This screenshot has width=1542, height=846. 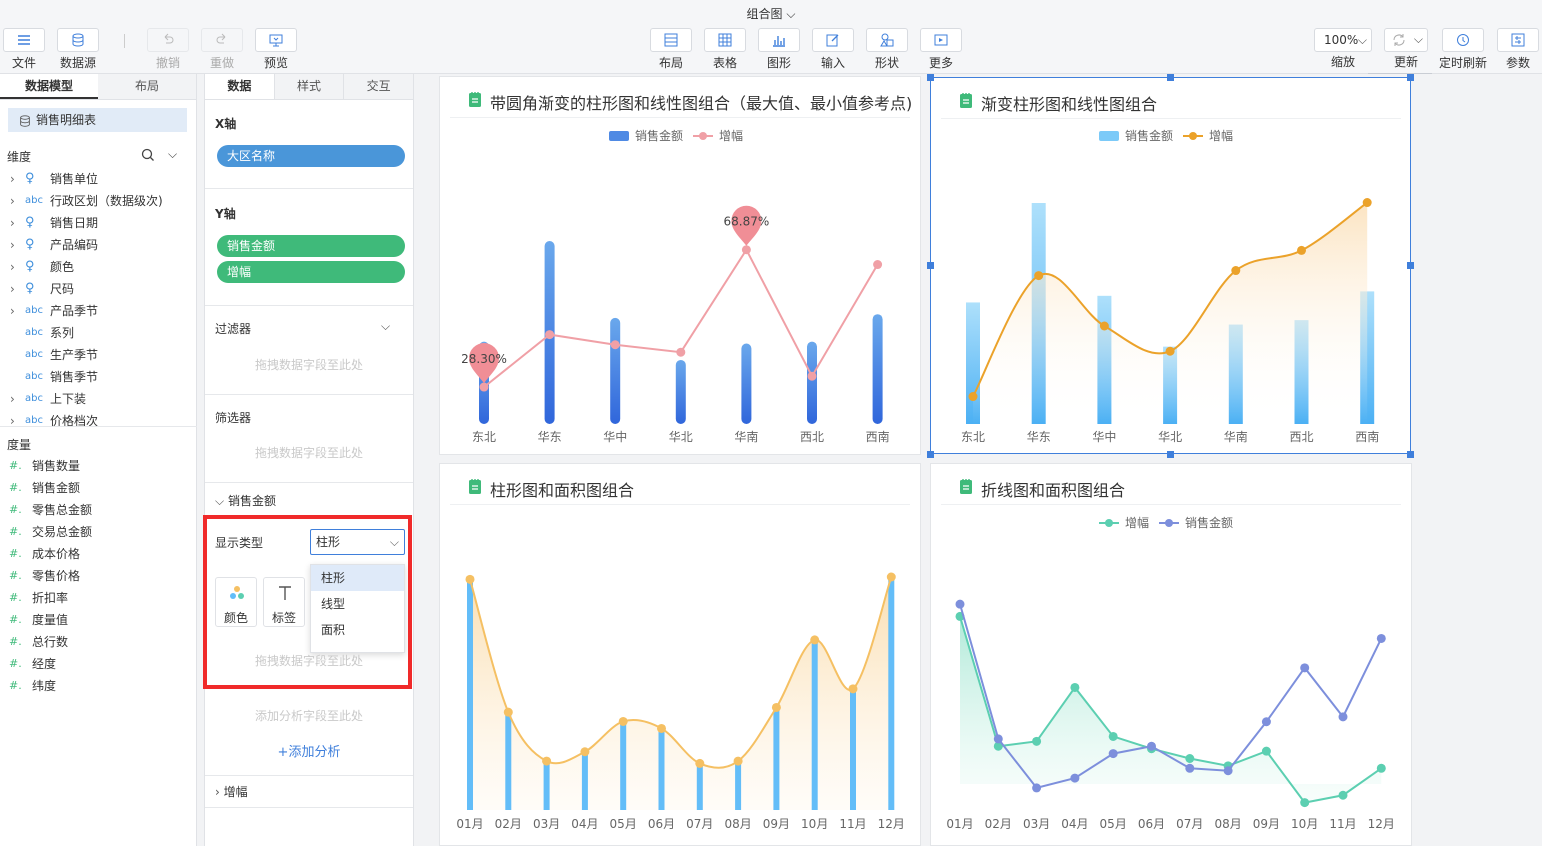 What do you see at coordinates (240, 86) in the screenshot?
I see `tab-data: 数据` at bounding box center [240, 86].